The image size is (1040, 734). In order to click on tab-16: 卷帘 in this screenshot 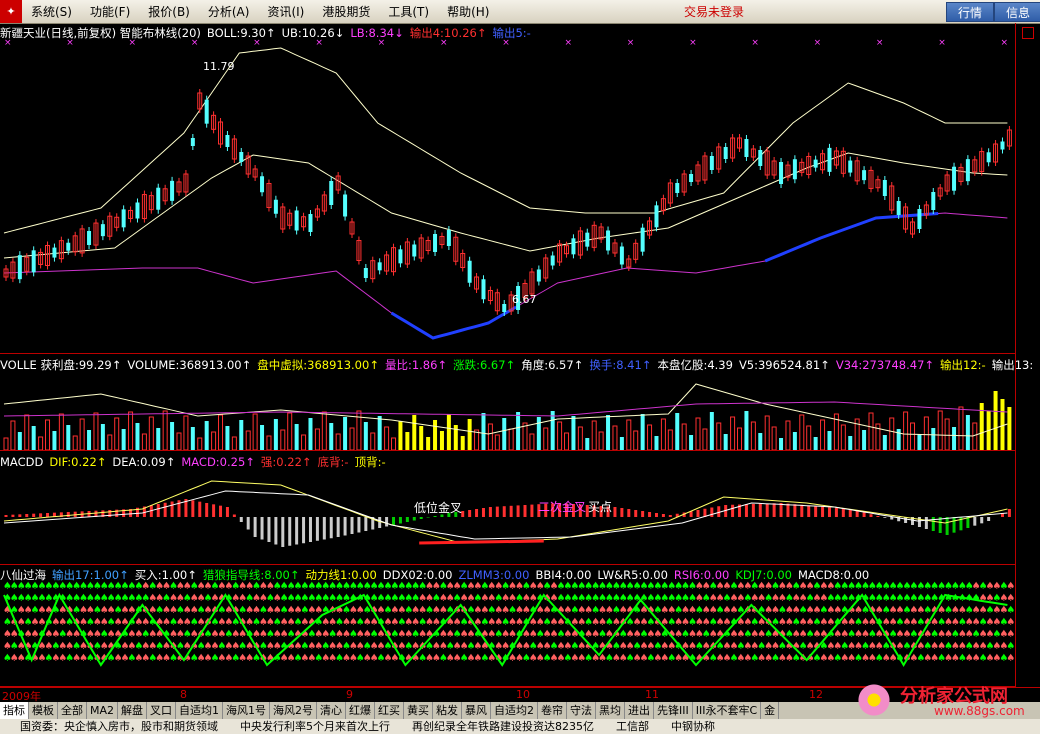, I will do `click(553, 710)`.